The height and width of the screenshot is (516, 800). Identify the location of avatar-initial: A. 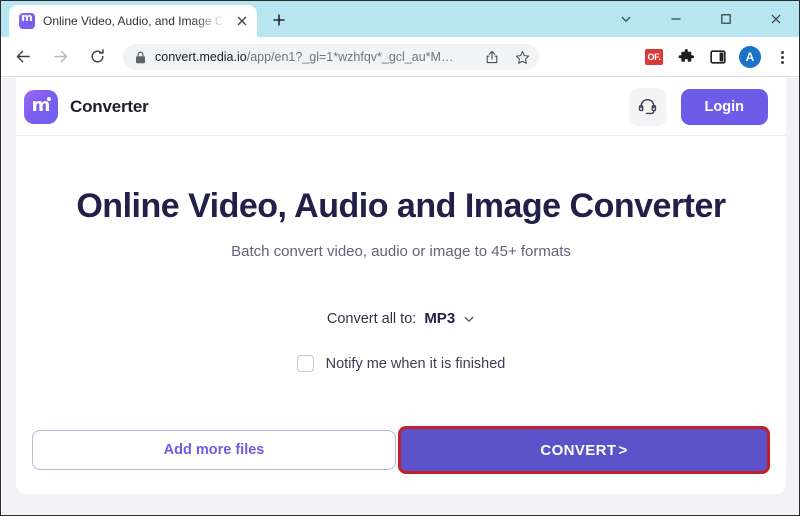
(750, 57).